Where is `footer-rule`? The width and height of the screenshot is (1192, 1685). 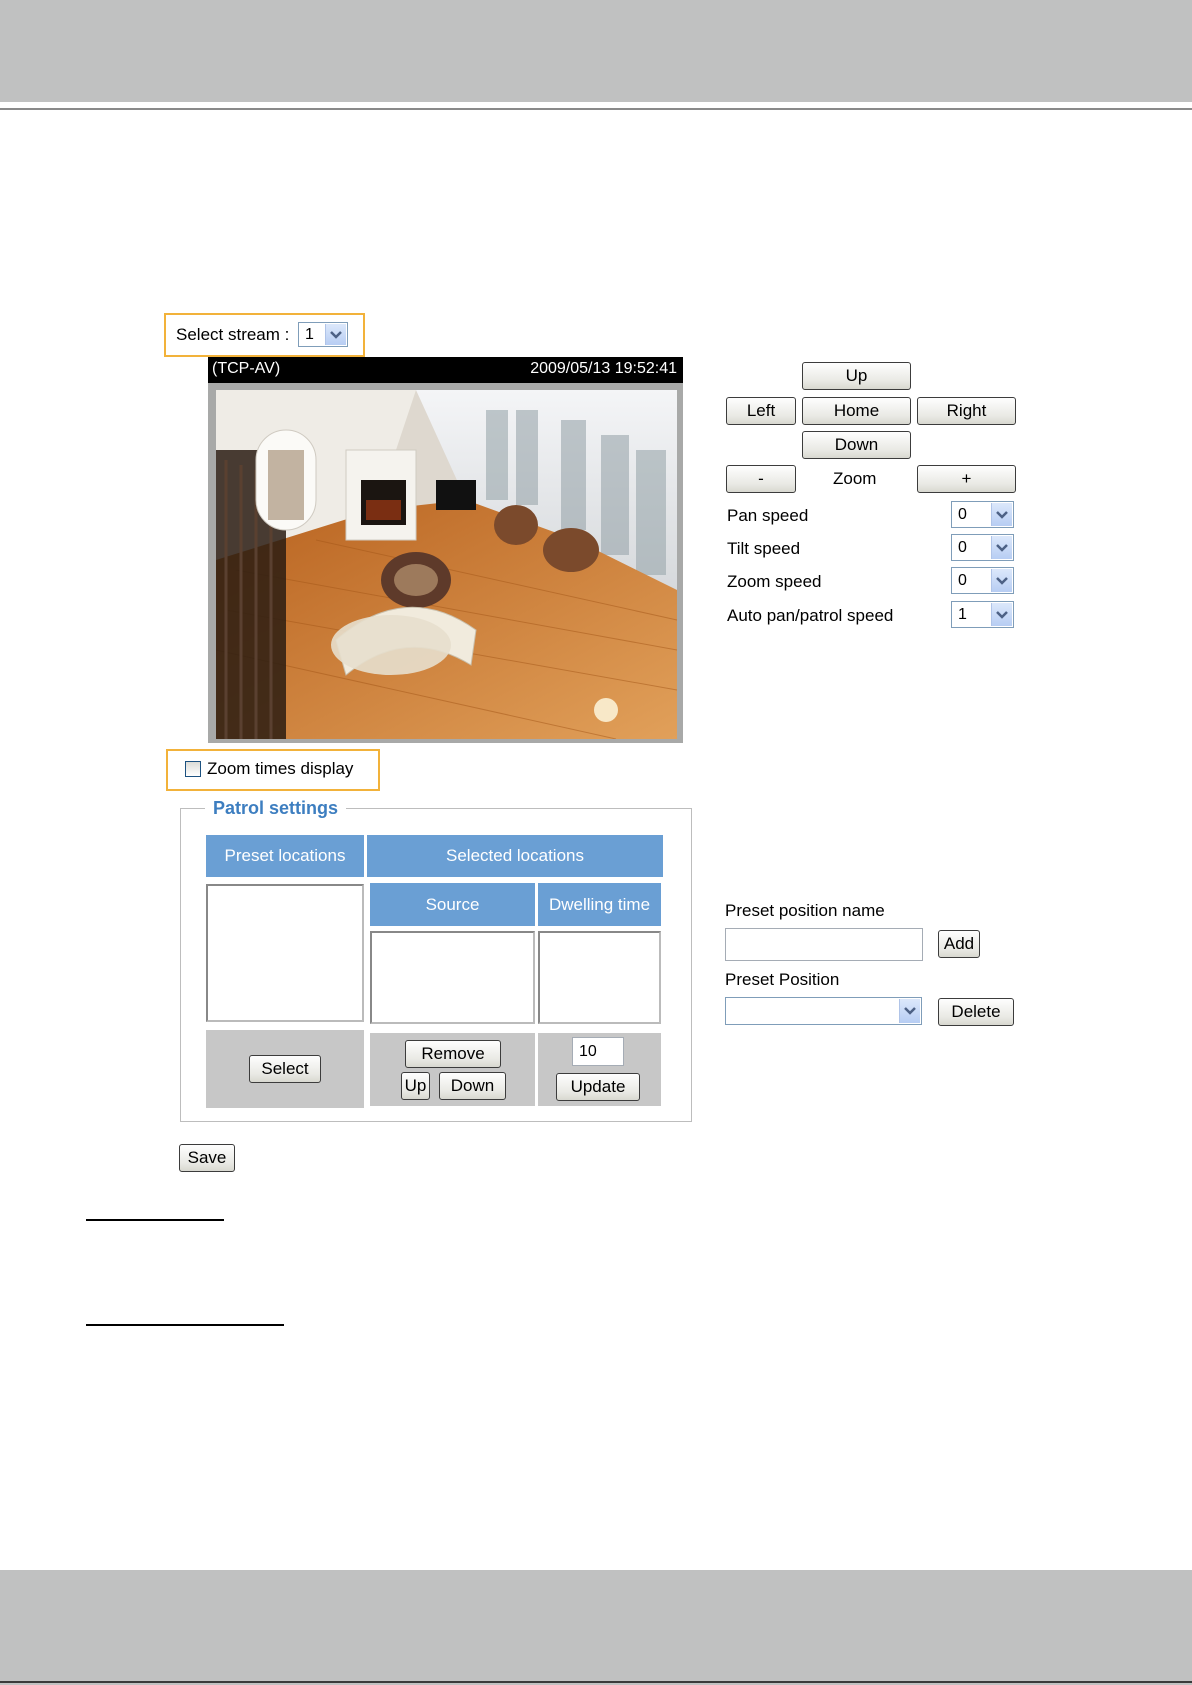
footer-rule is located at coordinates (596, 1682).